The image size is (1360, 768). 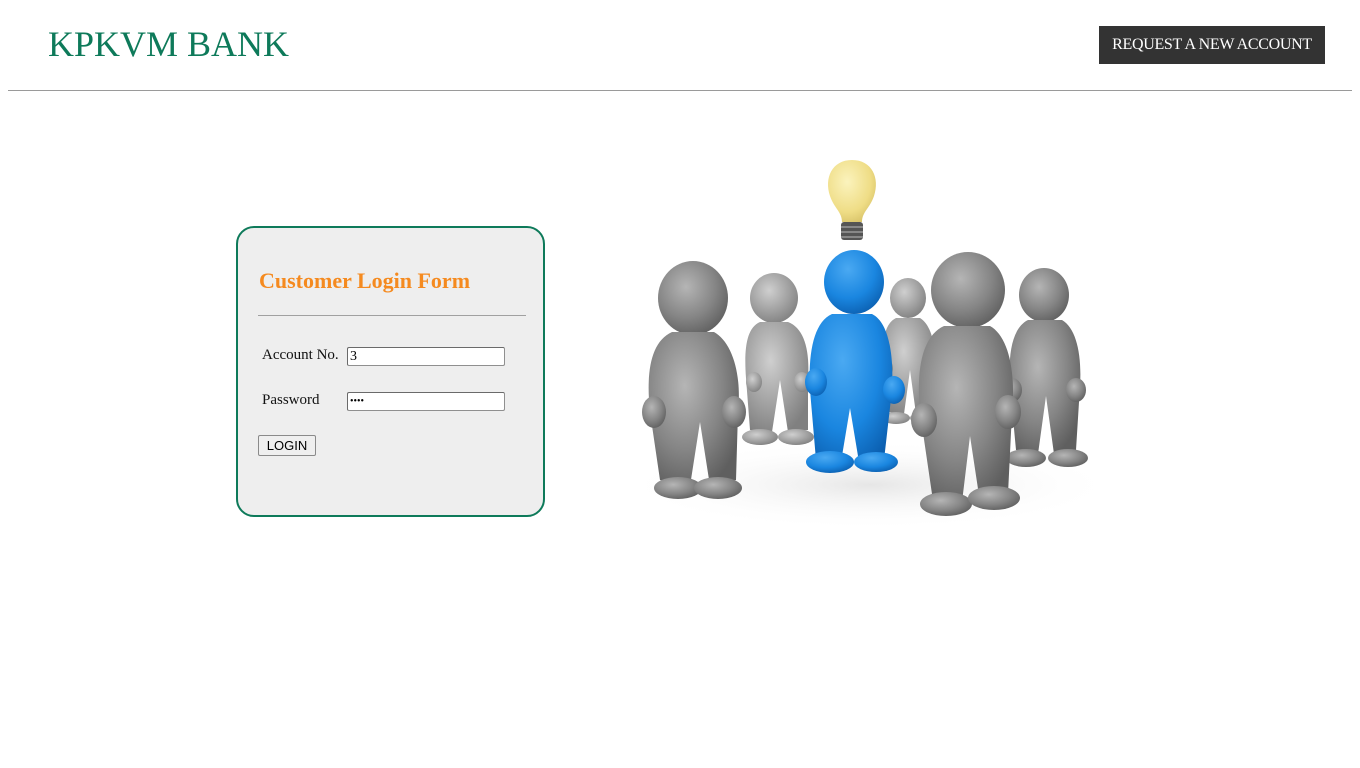 I want to click on bank-logo: KPKVM BANK, so click(x=168, y=44).